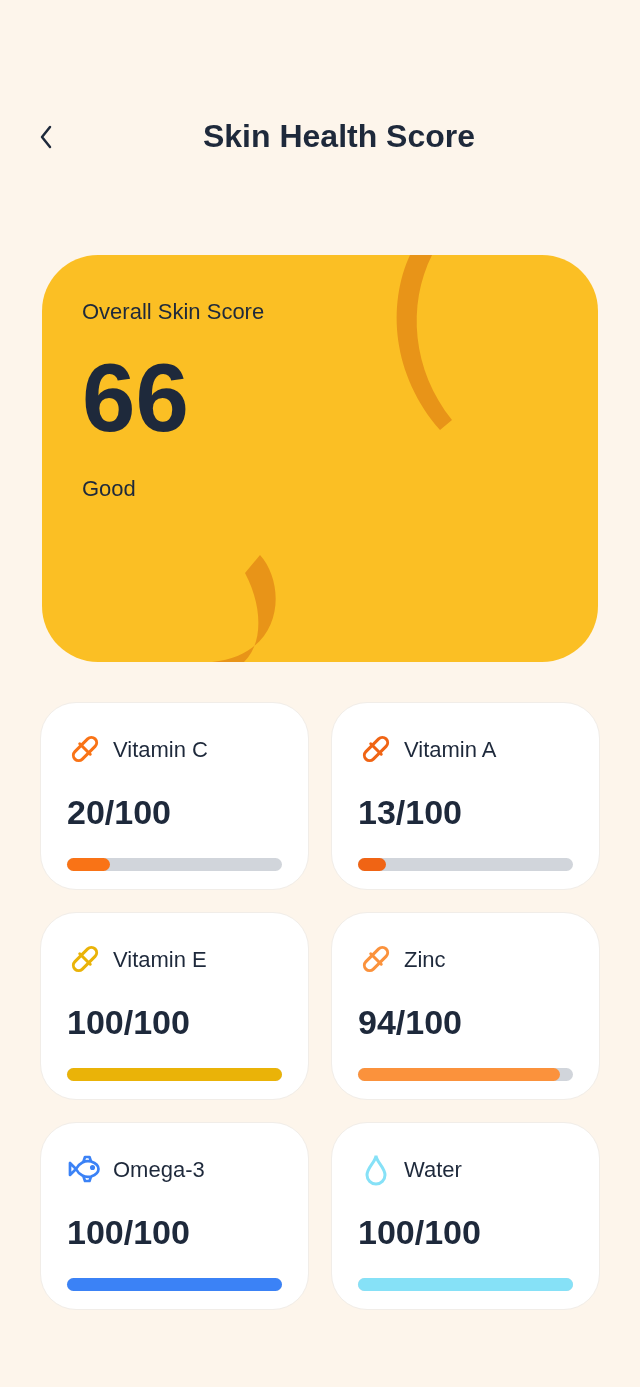 The width and height of the screenshot is (640, 1387). What do you see at coordinates (410, 812) in the screenshot?
I see `nutrient-score: 13/100` at bounding box center [410, 812].